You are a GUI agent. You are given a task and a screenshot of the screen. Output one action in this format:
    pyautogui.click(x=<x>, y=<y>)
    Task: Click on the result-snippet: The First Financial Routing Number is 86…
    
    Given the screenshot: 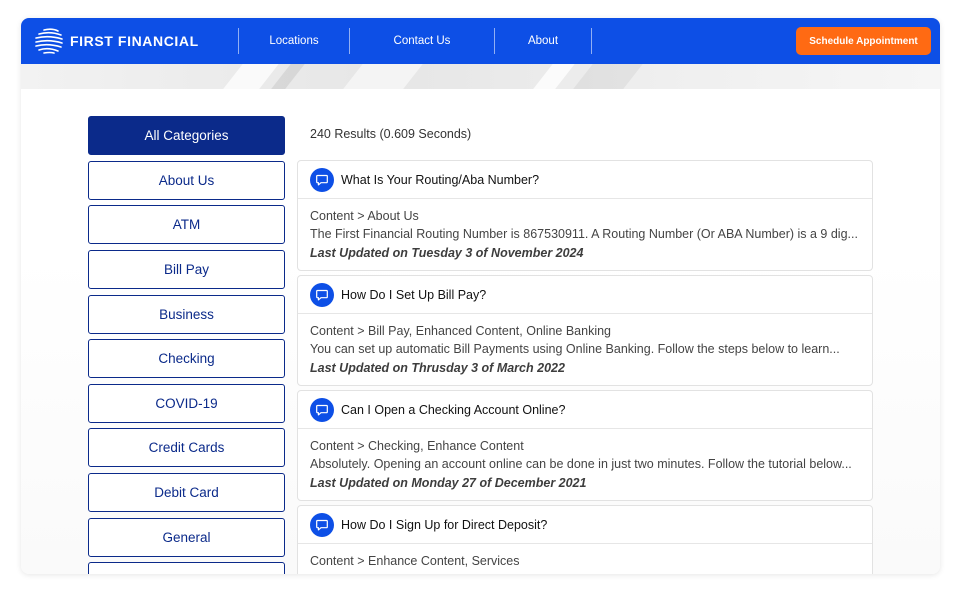 What is the action you would take?
    pyautogui.click(x=584, y=234)
    